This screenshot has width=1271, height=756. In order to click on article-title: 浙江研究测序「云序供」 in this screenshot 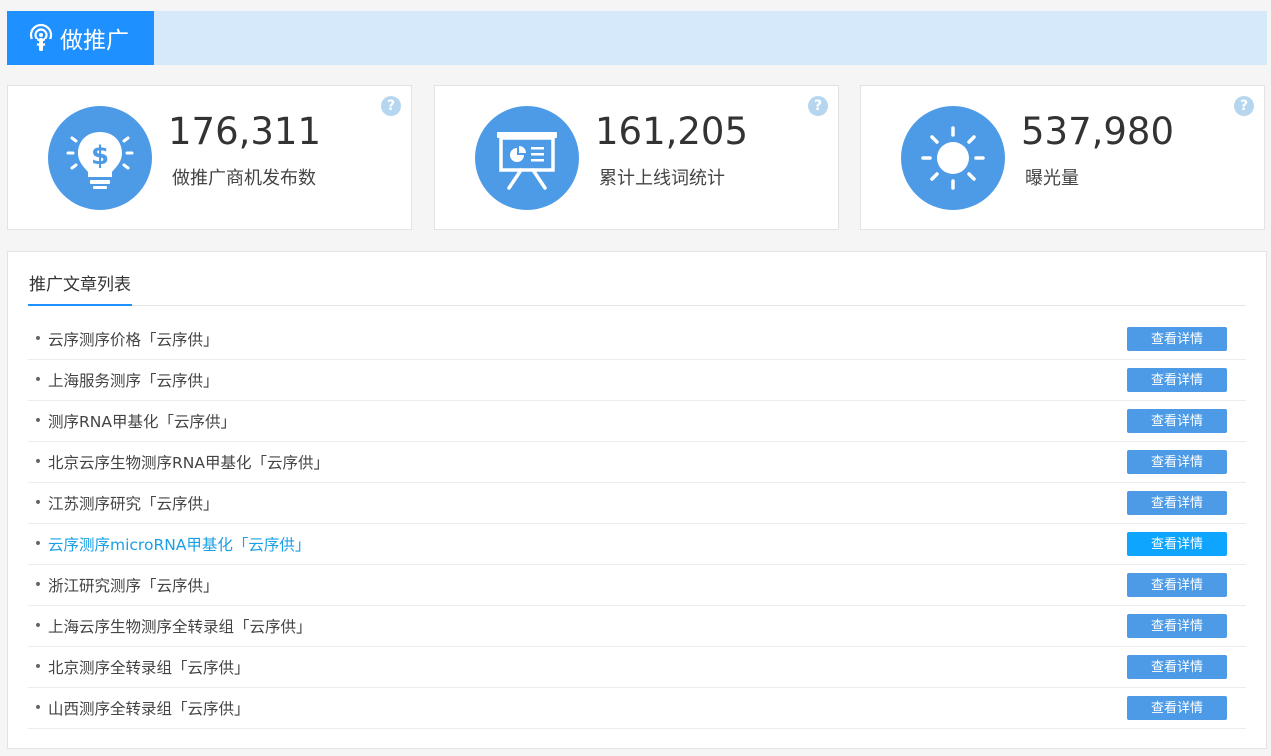, I will do `click(133, 585)`.